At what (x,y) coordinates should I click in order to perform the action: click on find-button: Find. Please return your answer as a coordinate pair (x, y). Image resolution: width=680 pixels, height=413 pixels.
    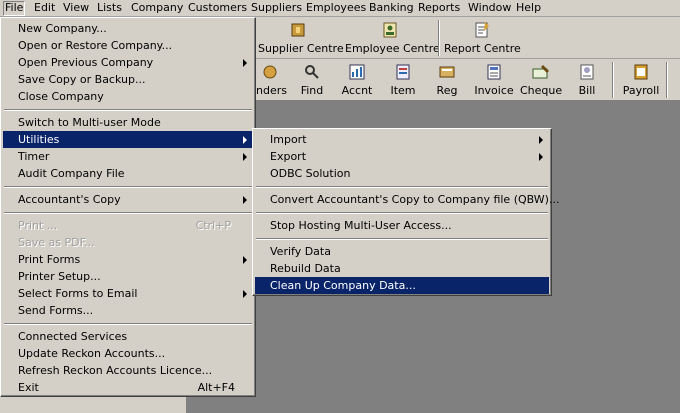
    Looking at the image, I should click on (312, 80).